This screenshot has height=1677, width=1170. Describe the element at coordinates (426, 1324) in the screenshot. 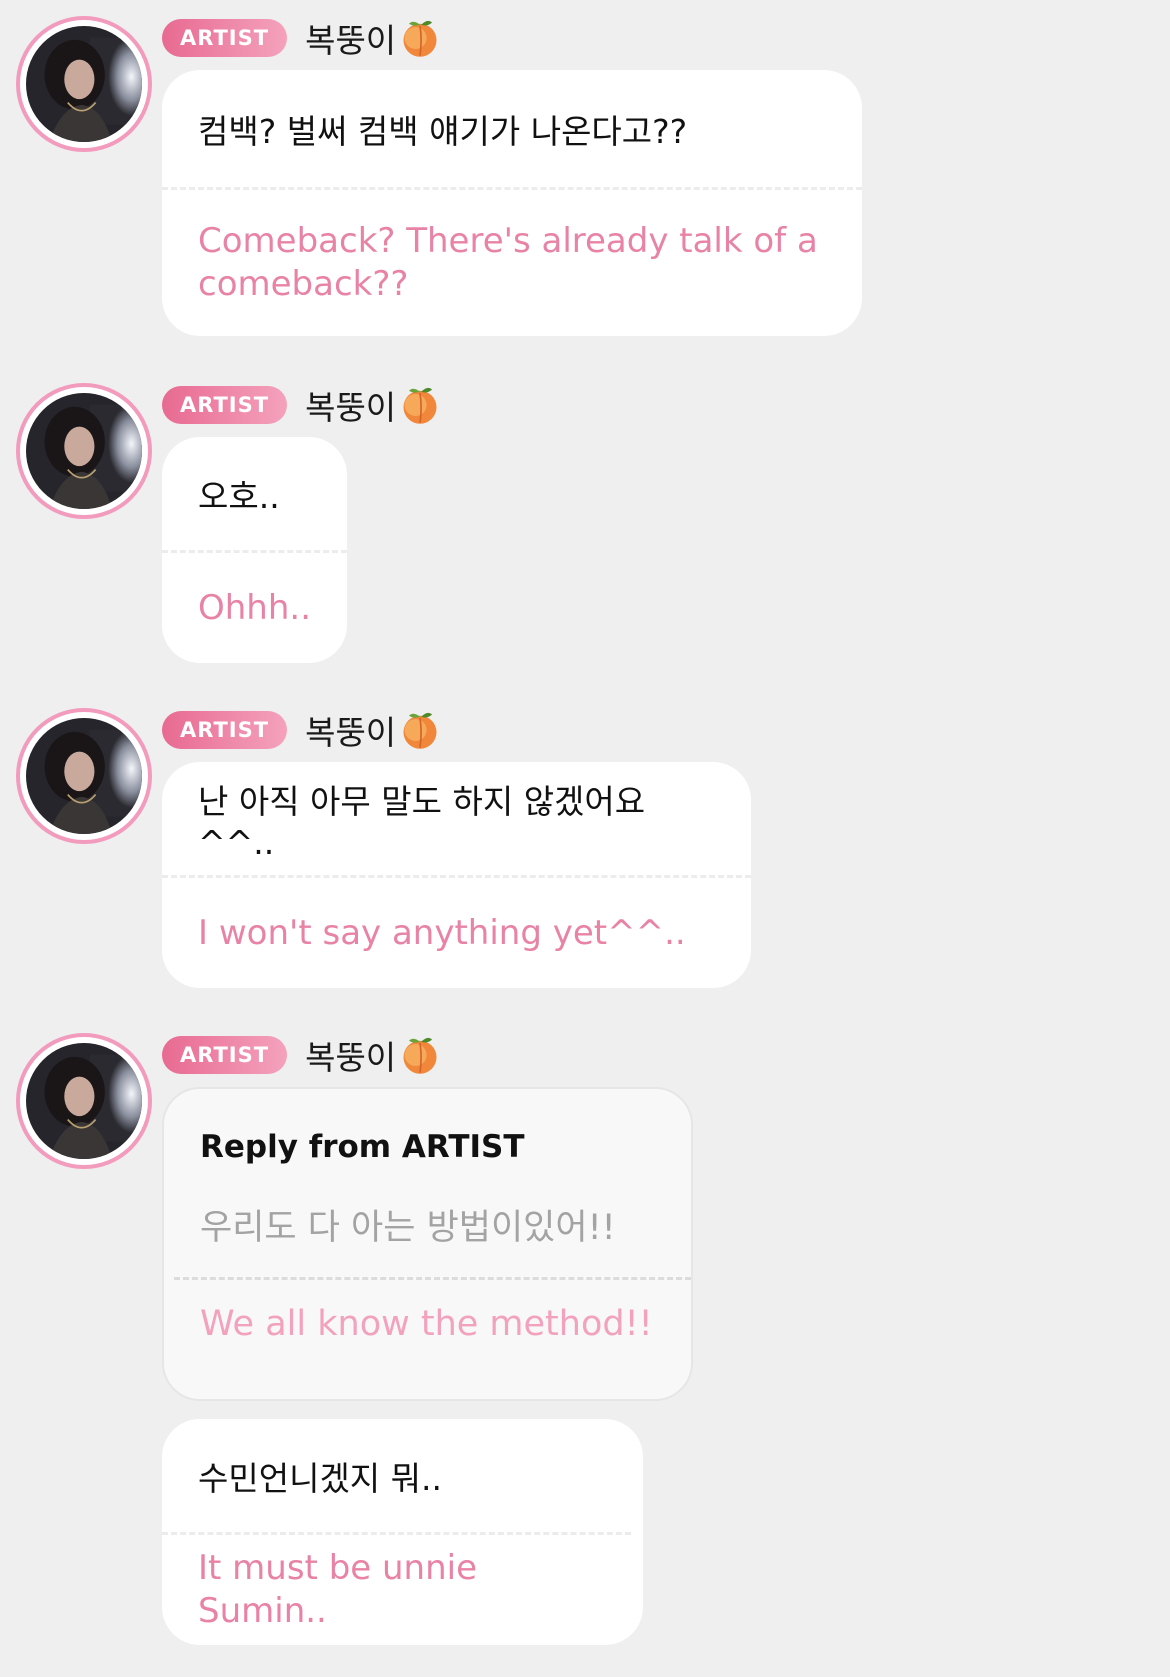

I see `reply-quoted-translation: We all know the method!!` at that location.